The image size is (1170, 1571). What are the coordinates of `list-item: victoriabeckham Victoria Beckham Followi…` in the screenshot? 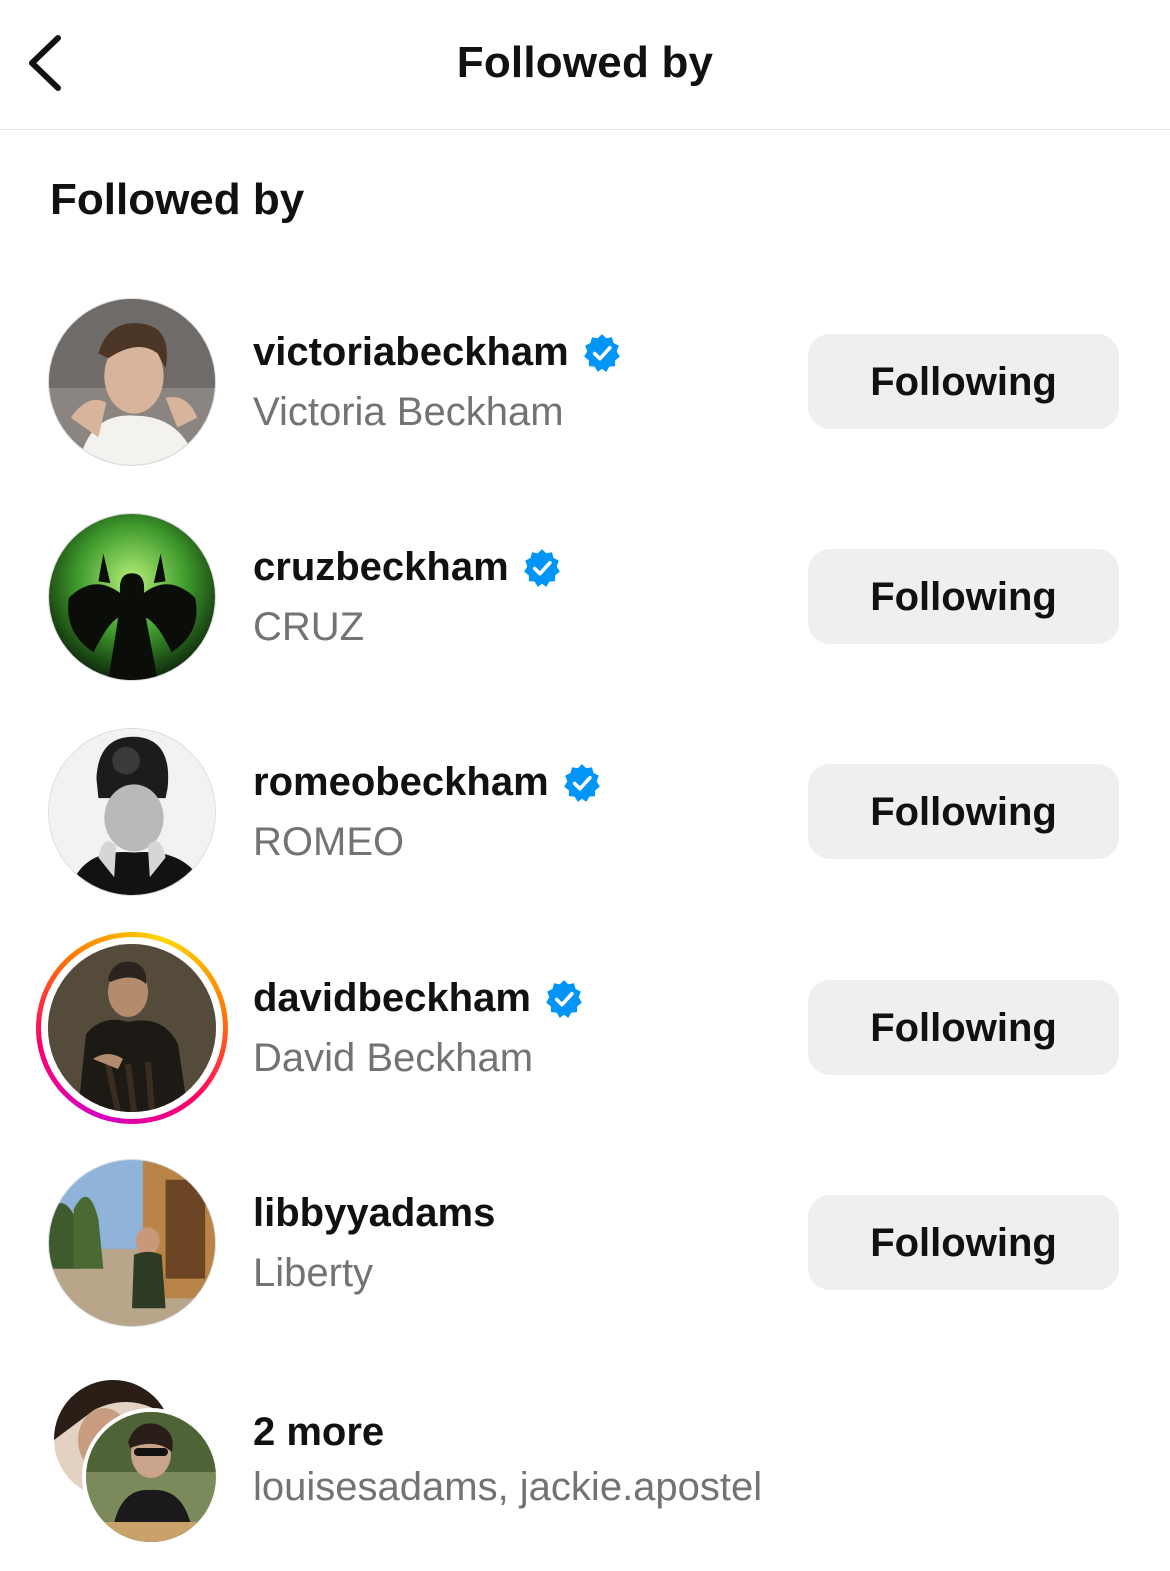 It's located at (585, 393).